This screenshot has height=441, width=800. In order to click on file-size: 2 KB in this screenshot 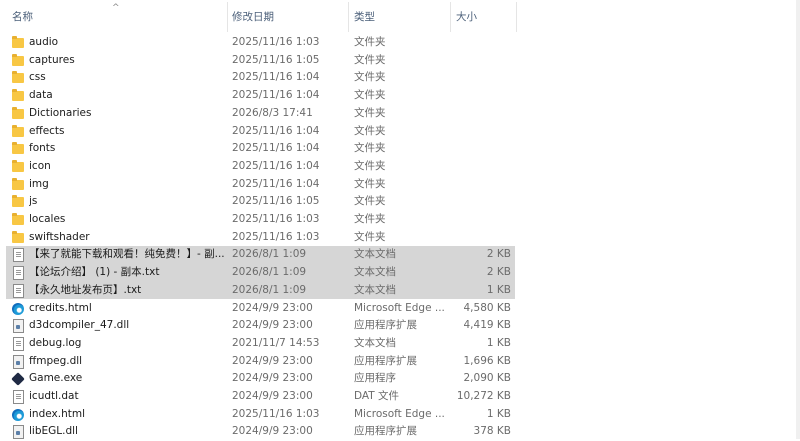, I will do `click(498, 272)`.